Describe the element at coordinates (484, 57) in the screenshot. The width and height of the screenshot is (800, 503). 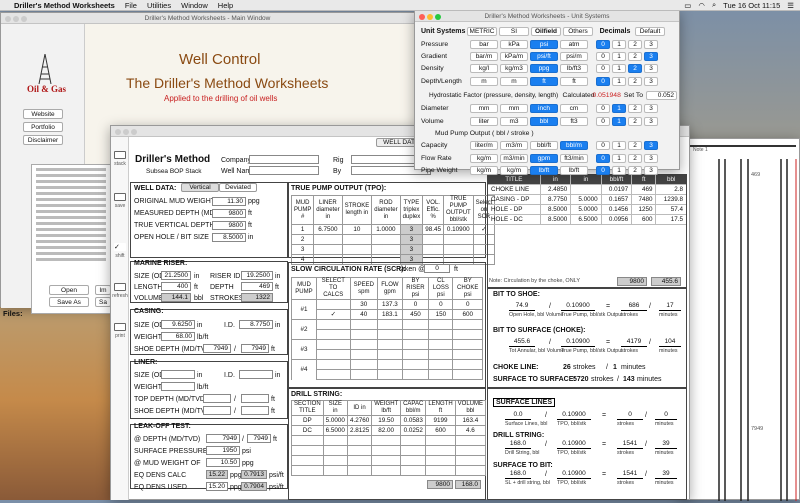
I see `unit-option: bar/m` at that location.